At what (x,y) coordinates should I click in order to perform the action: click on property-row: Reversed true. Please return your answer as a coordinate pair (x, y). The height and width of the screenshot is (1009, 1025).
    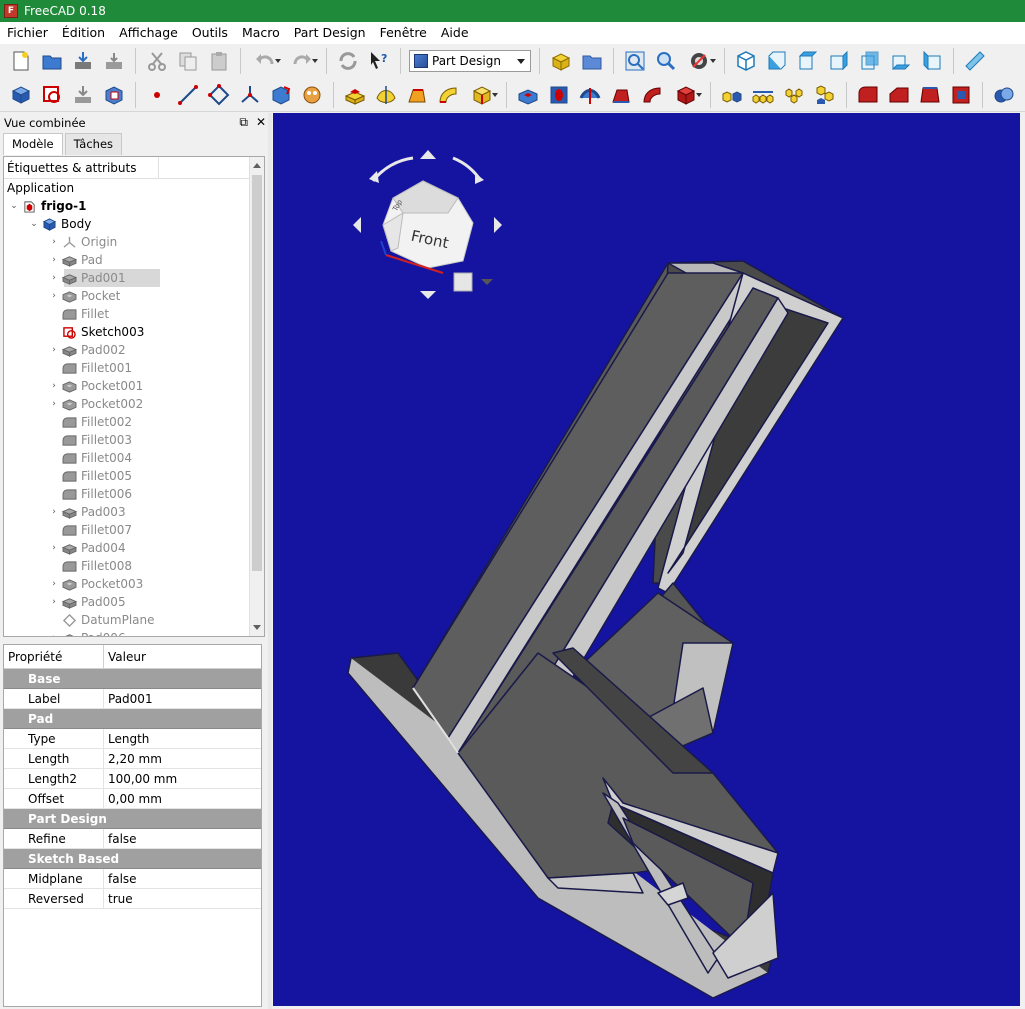
    Looking at the image, I should click on (132, 899).